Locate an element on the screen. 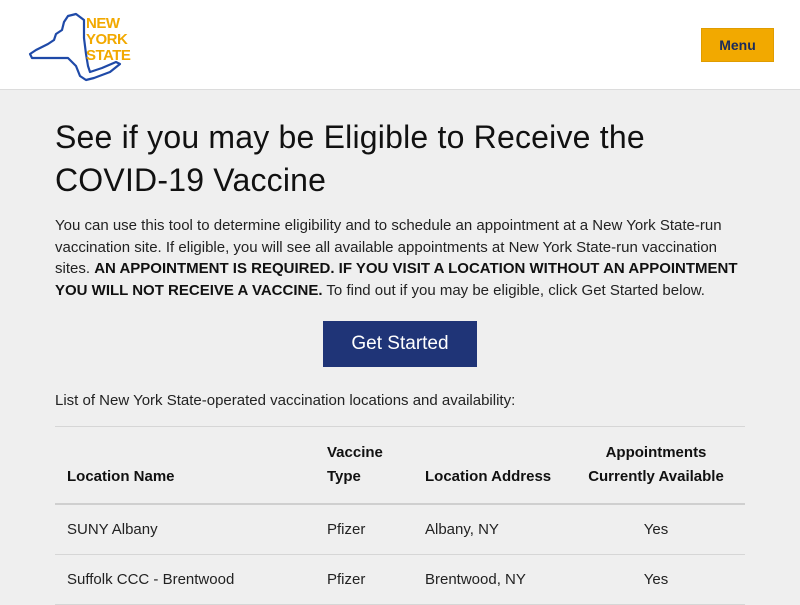  nys-logo: NEW YORK STATE is located at coordinates (82, 47).